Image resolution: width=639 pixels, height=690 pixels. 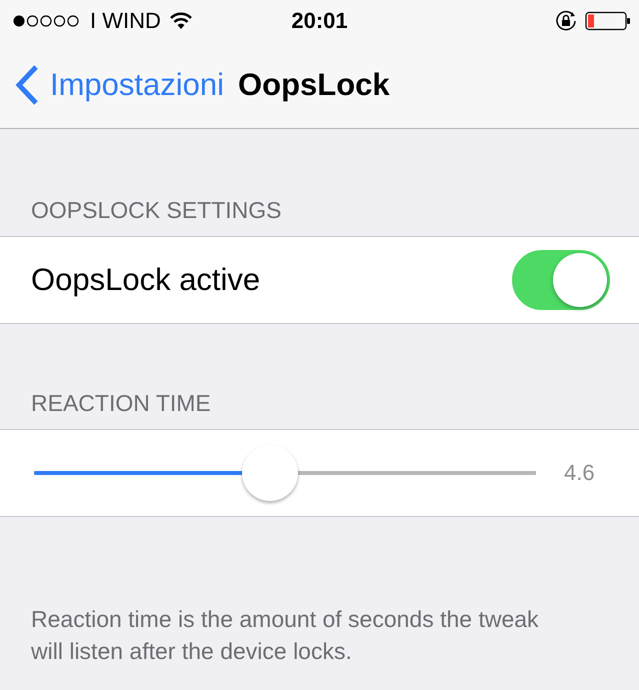 What do you see at coordinates (580, 473) in the screenshot?
I see `slider-value: 4.6` at bounding box center [580, 473].